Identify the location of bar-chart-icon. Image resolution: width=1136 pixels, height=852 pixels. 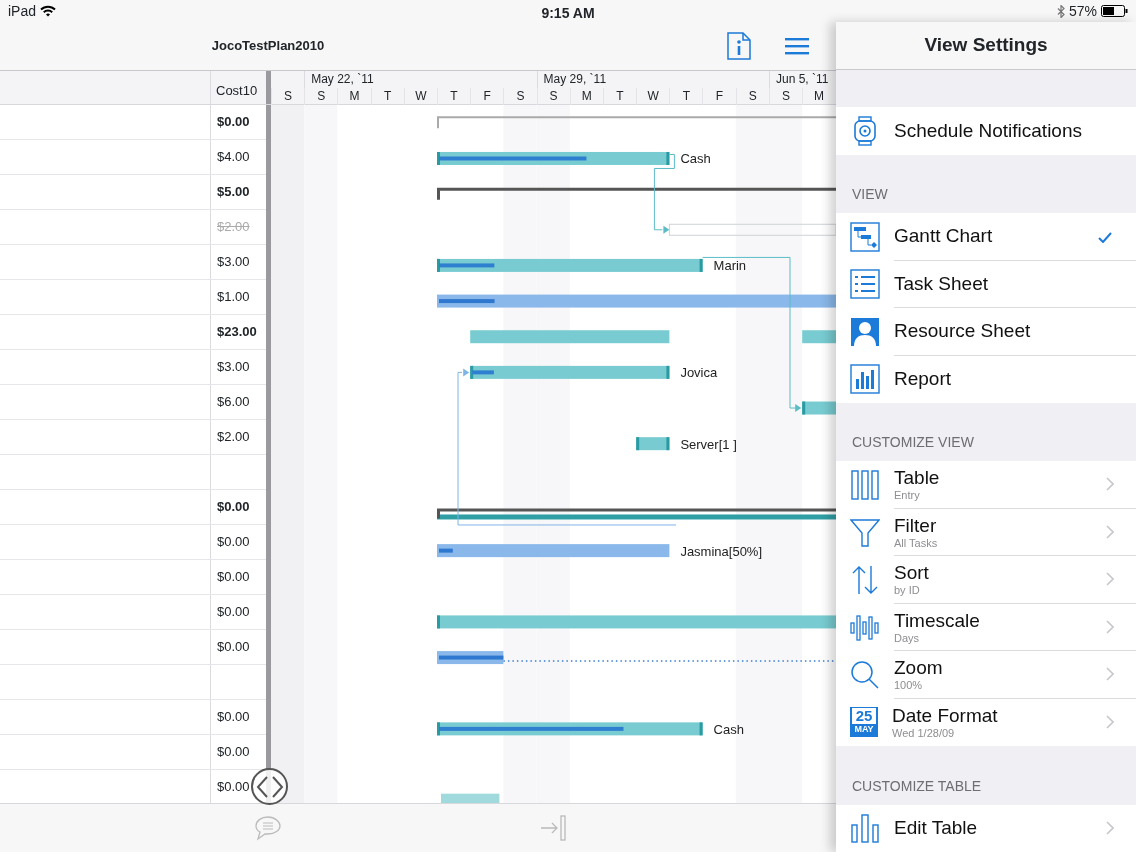
(865, 379).